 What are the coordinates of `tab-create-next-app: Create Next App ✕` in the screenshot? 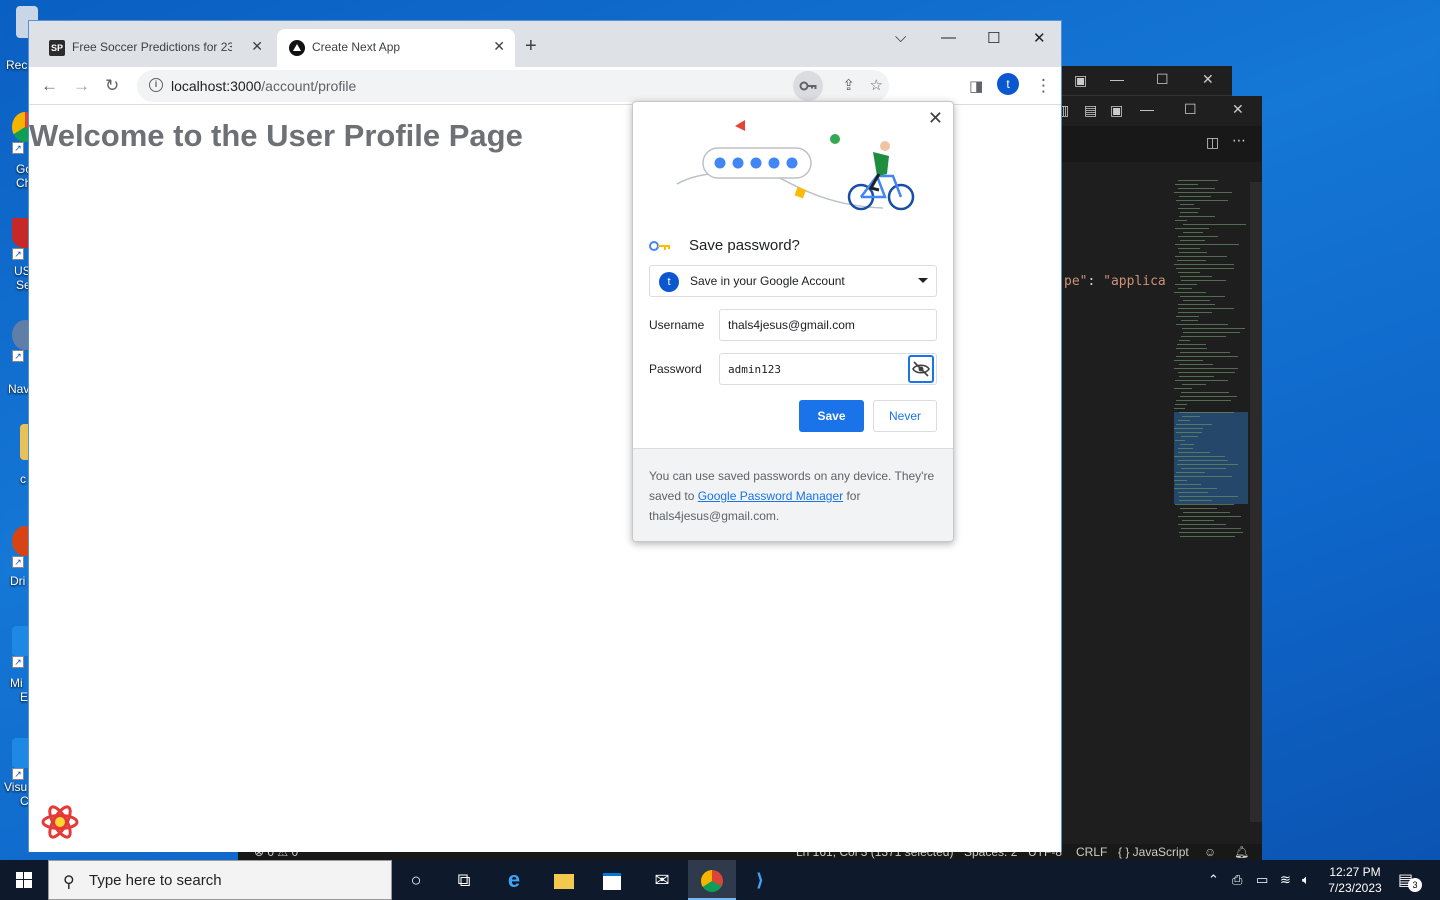 It's located at (396, 48).